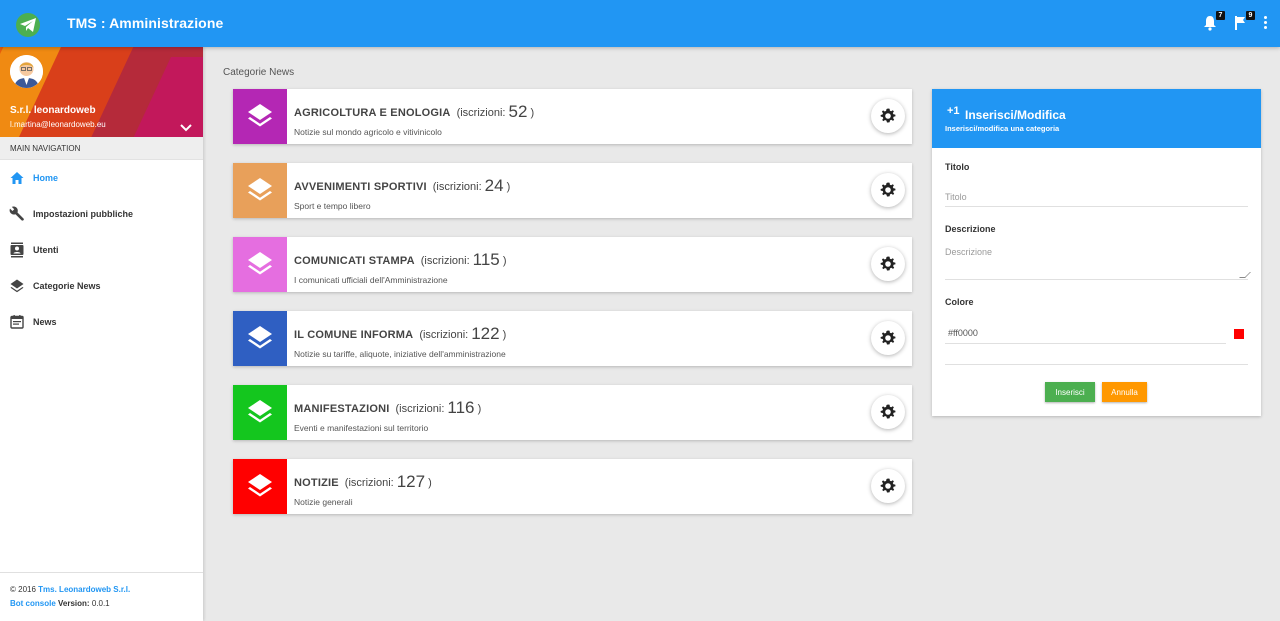  I want to click on sidebar-item-impostazioni: Impostazioni pubbliche, so click(101, 214).